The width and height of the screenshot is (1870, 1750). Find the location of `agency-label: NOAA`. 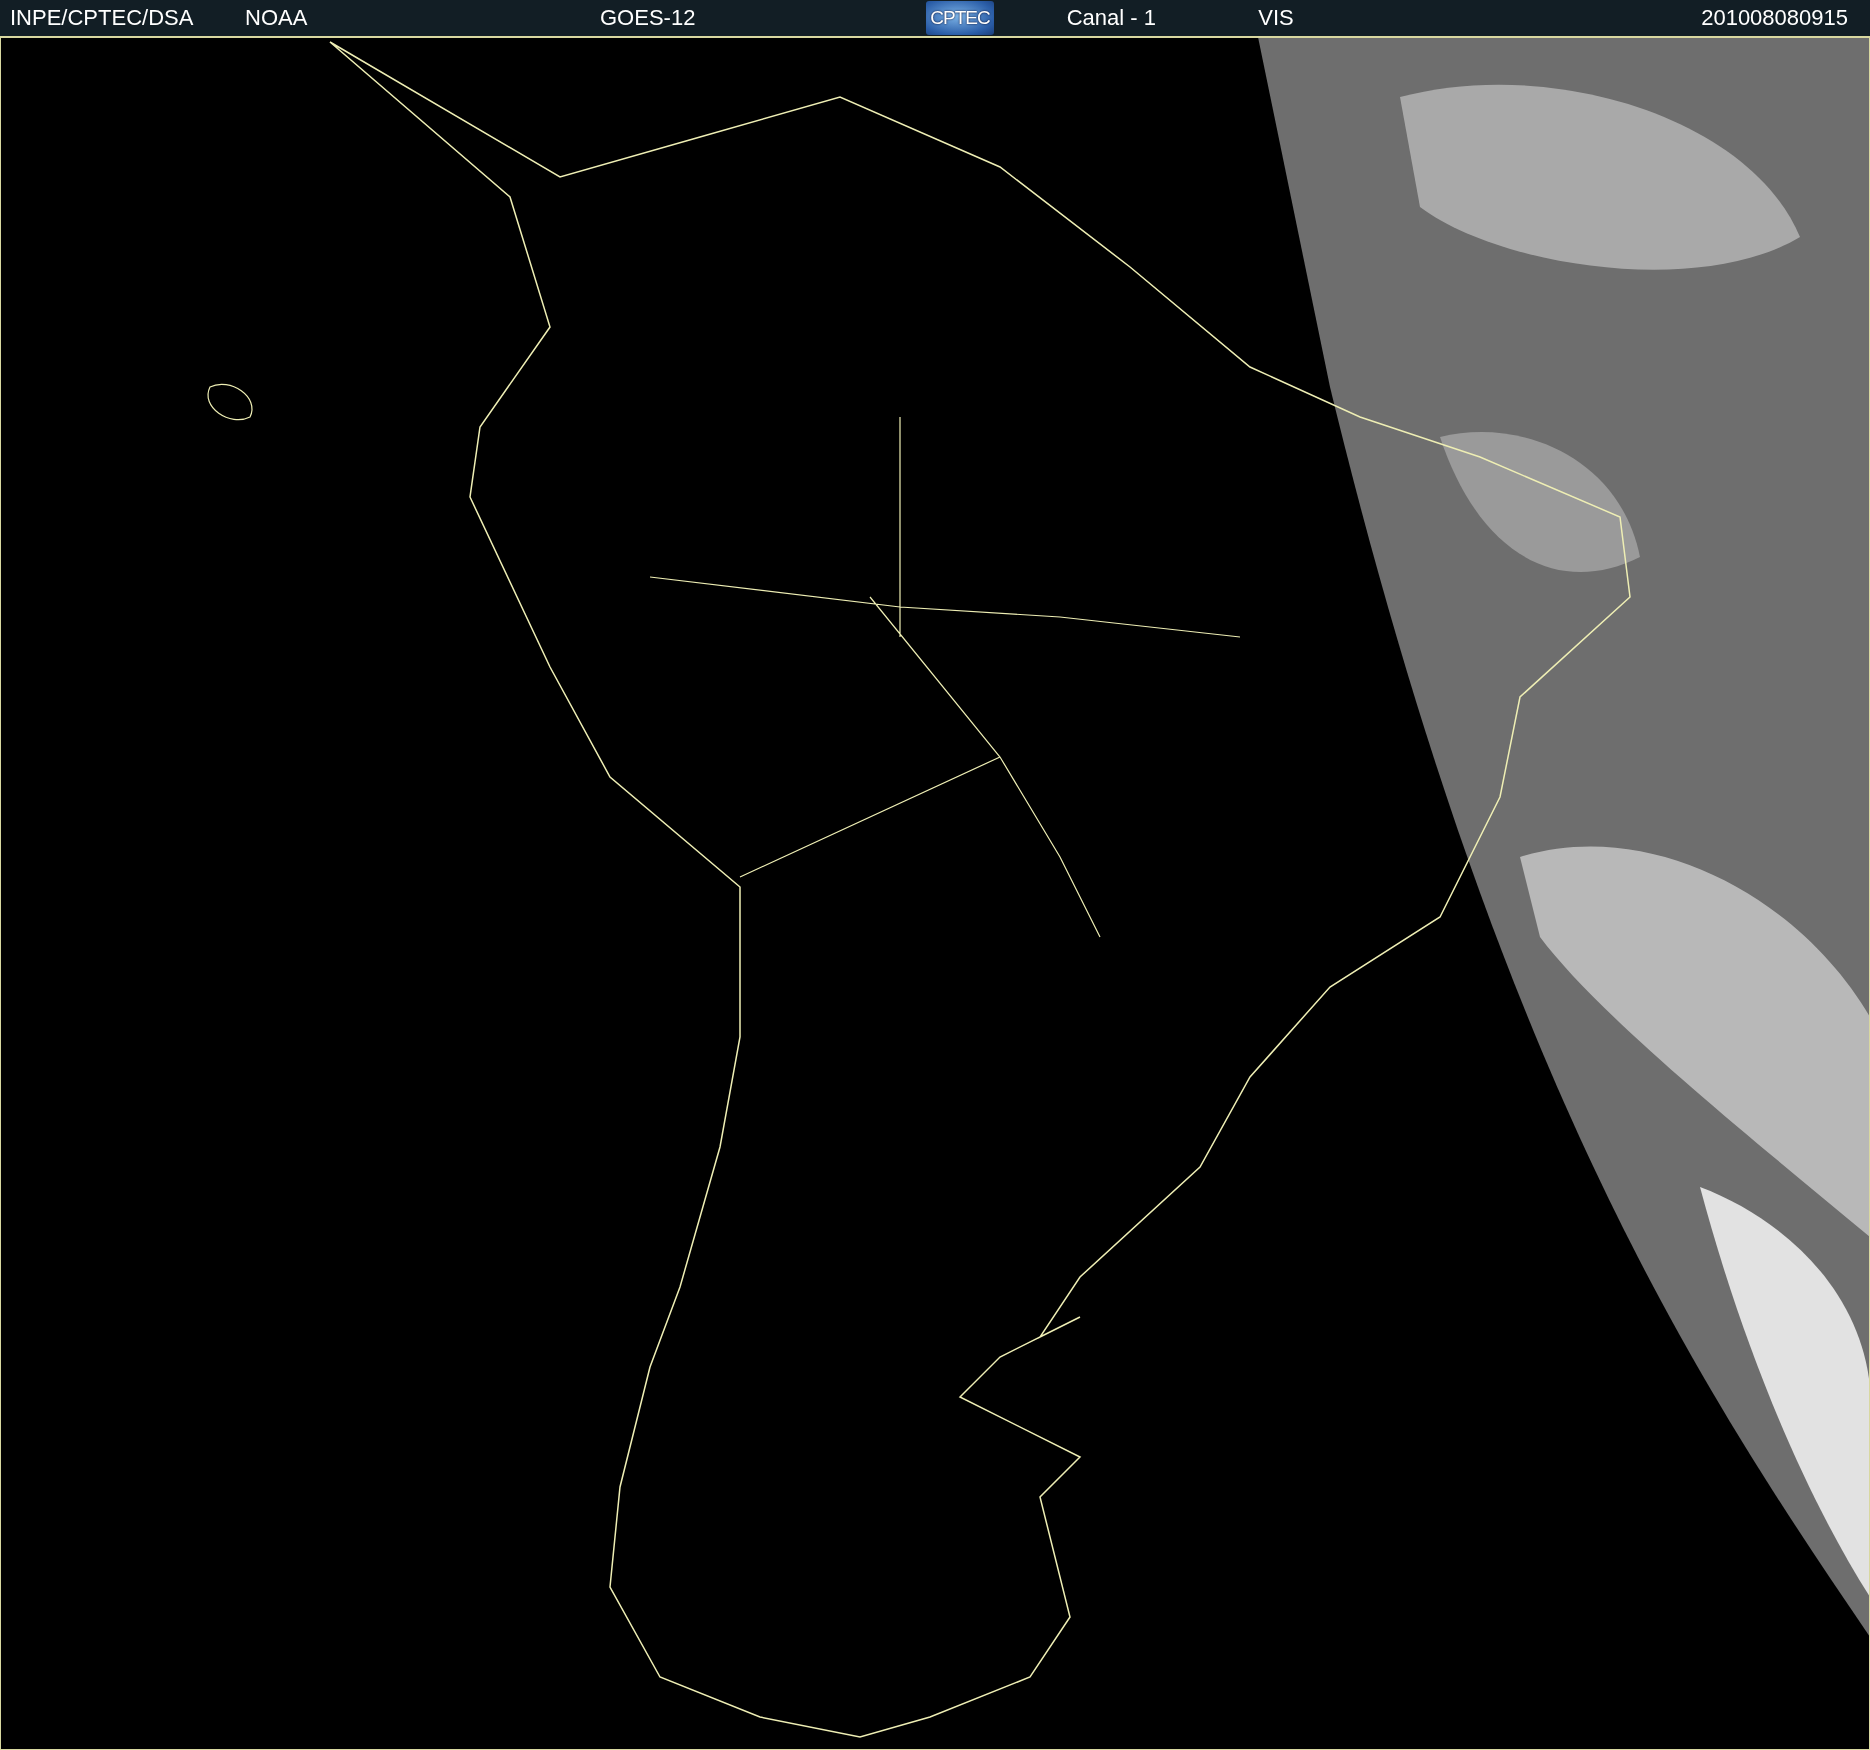

agency-label: NOAA is located at coordinates (276, 18).